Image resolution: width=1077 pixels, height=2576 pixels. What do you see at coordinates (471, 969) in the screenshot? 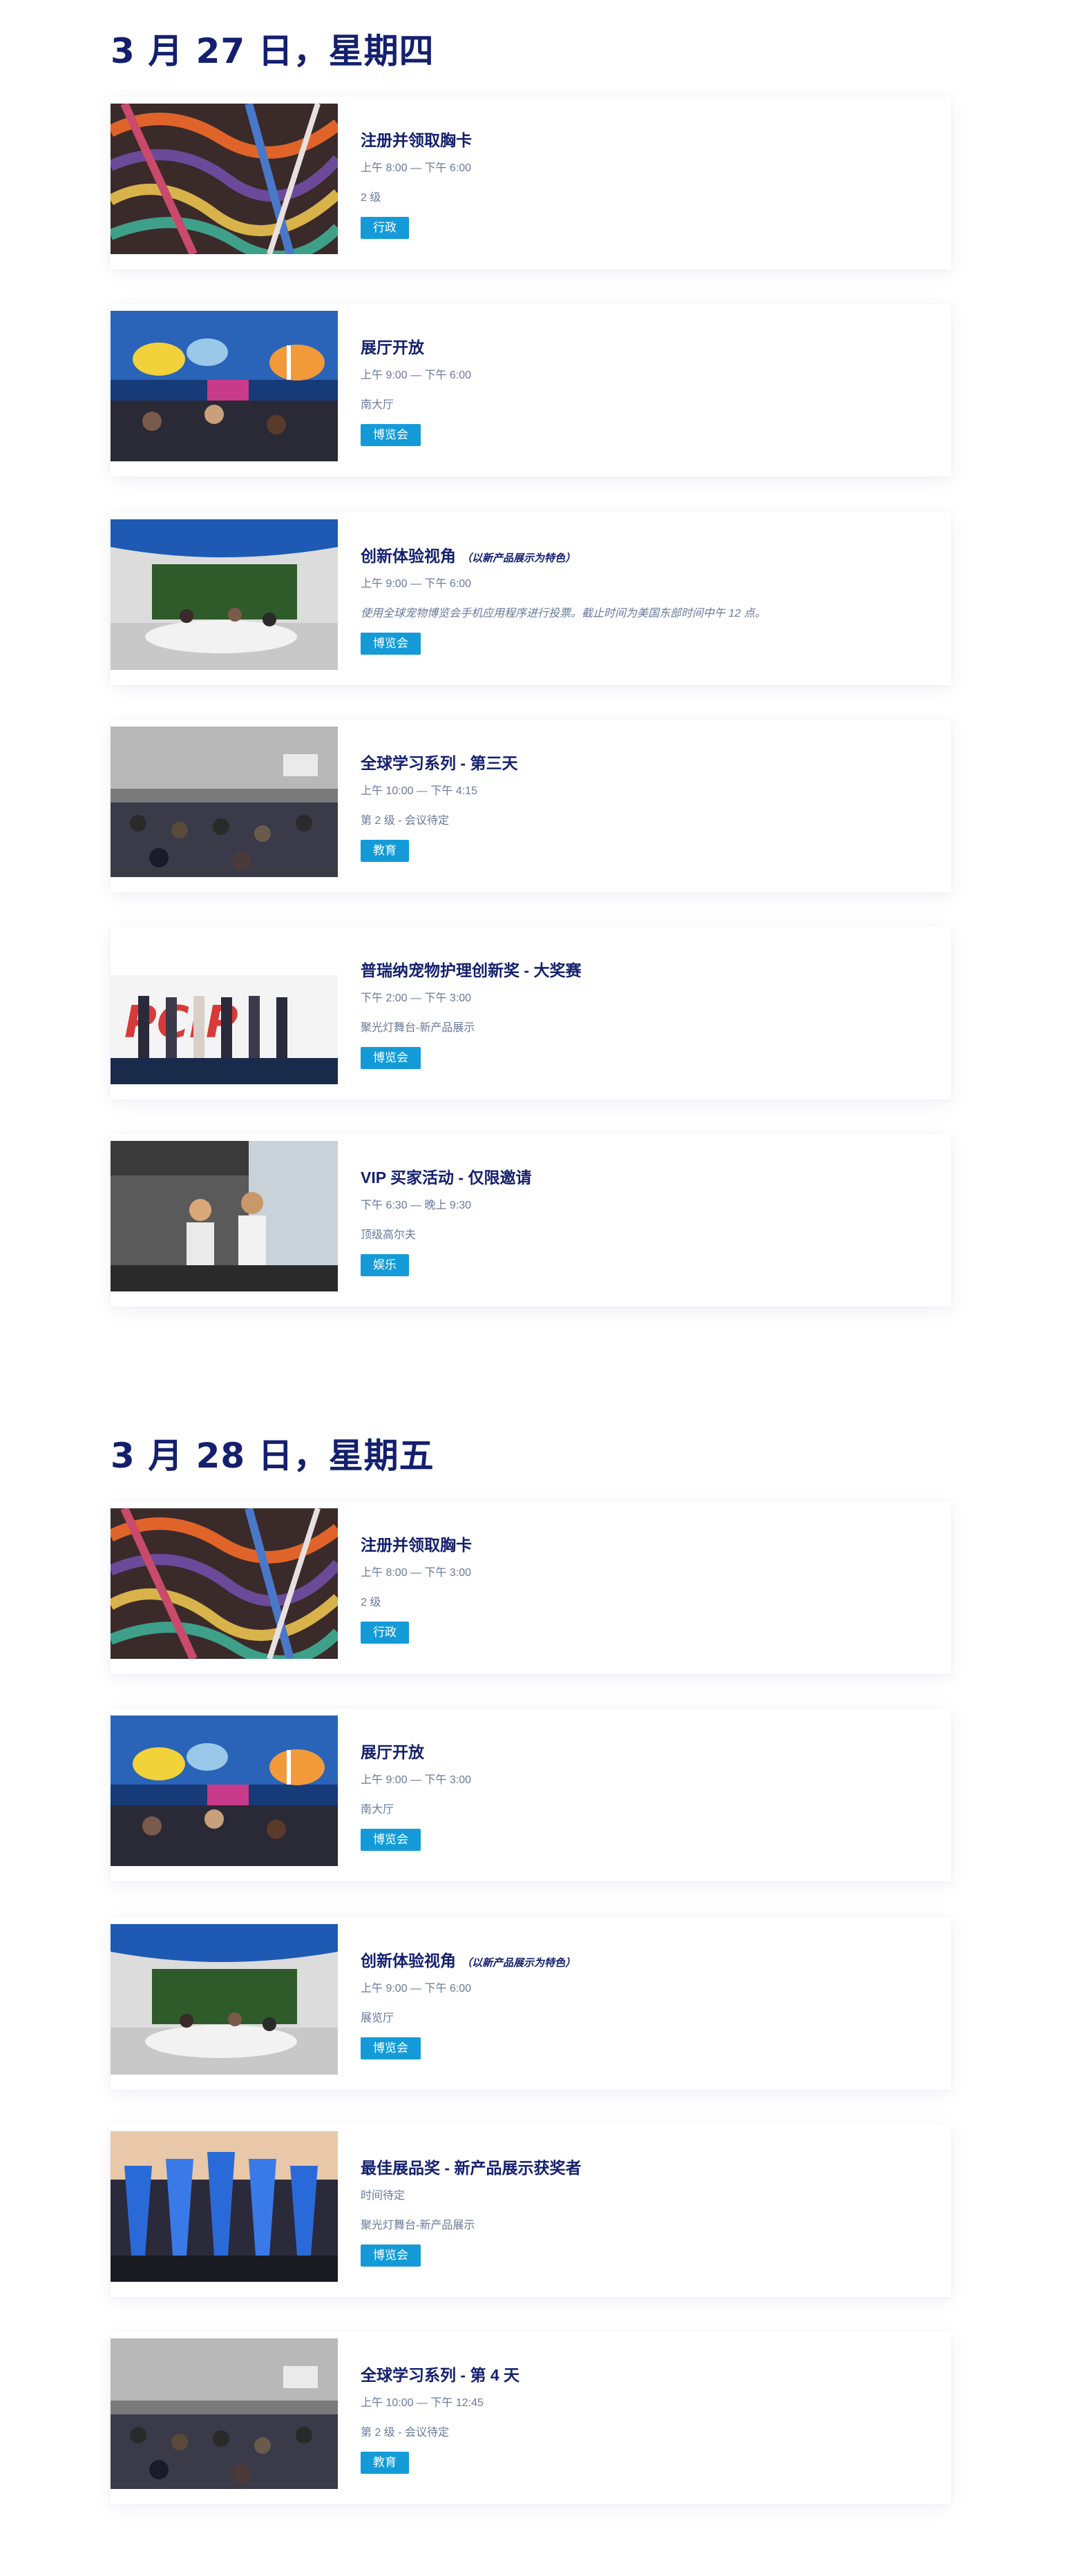
I see `event-title: 普瑞纳宠物护理创新奖 - 大奖赛` at bounding box center [471, 969].